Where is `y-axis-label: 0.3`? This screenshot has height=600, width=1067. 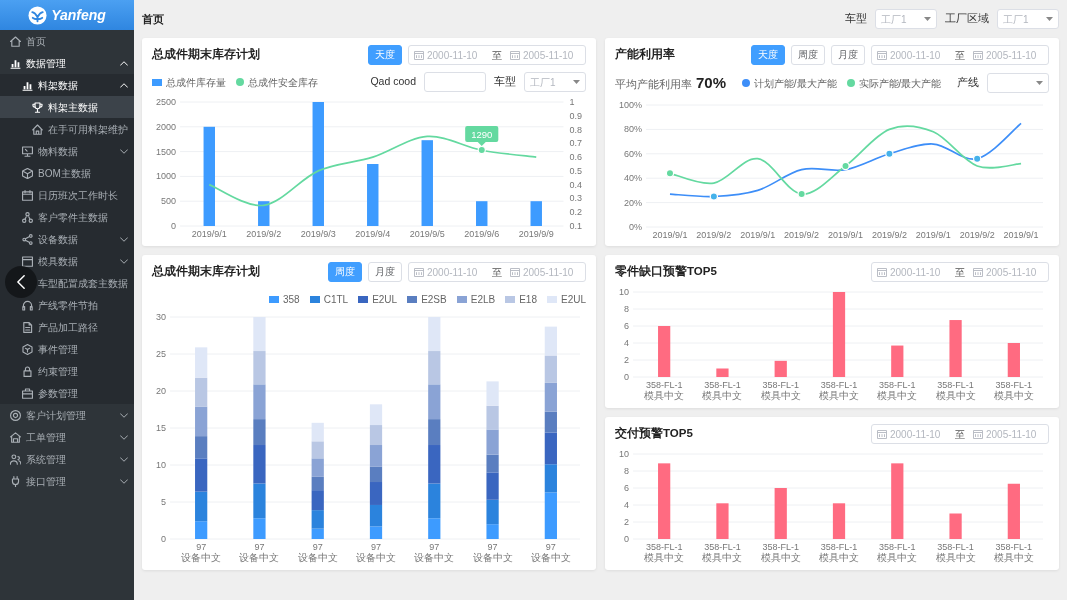
y-axis-label: 0.3 is located at coordinates (575, 198).